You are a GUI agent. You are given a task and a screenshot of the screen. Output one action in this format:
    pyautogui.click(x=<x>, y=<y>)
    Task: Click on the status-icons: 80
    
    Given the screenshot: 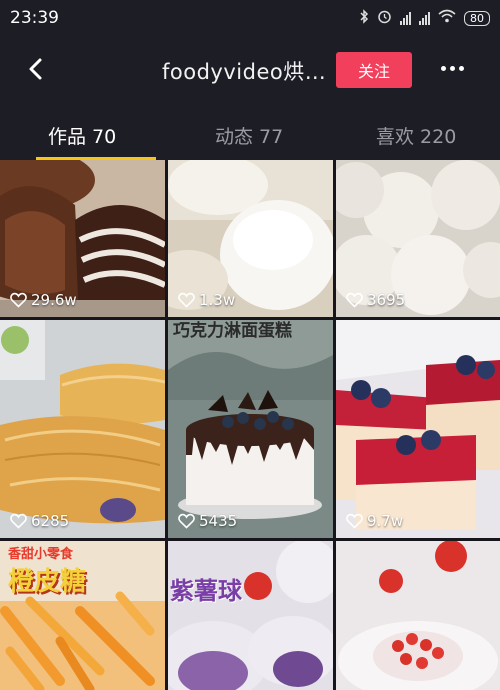 What is the action you would take?
    pyautogui.click(x=424, y=18)
    